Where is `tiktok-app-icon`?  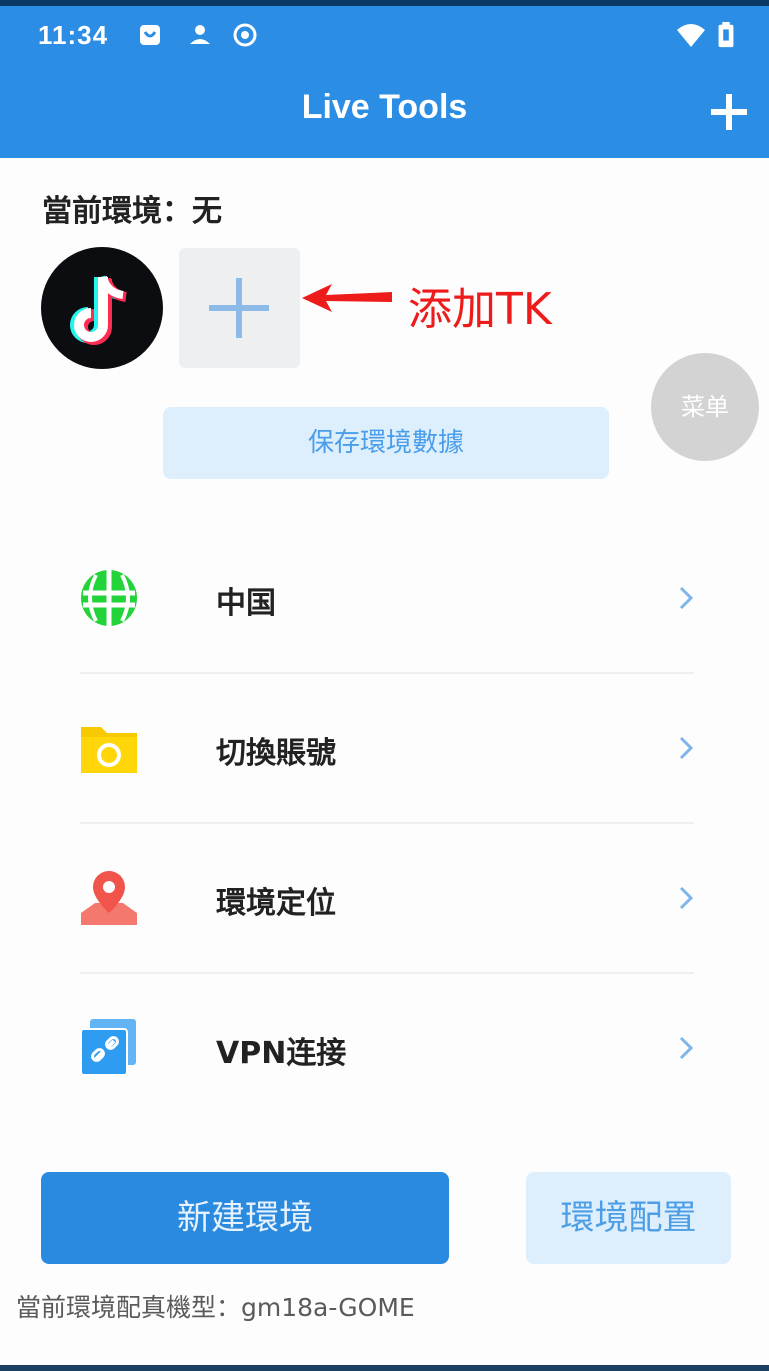
tiktok-app-icon is located at coordinates (102, 308).